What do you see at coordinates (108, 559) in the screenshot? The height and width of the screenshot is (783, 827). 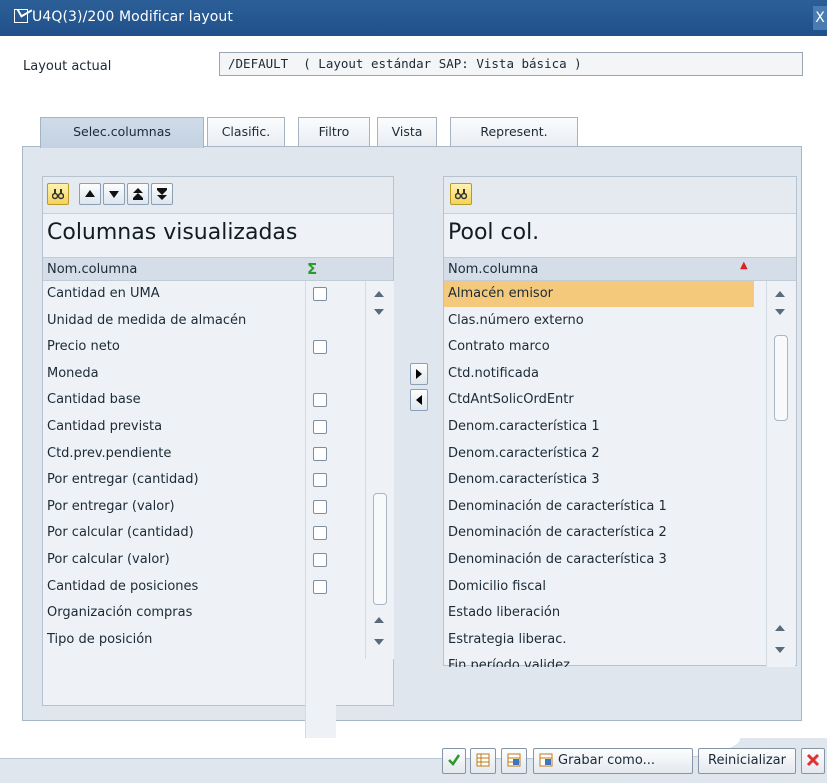 I see `column-name: Por calcular (valor)` at bounding box center [108, 559].